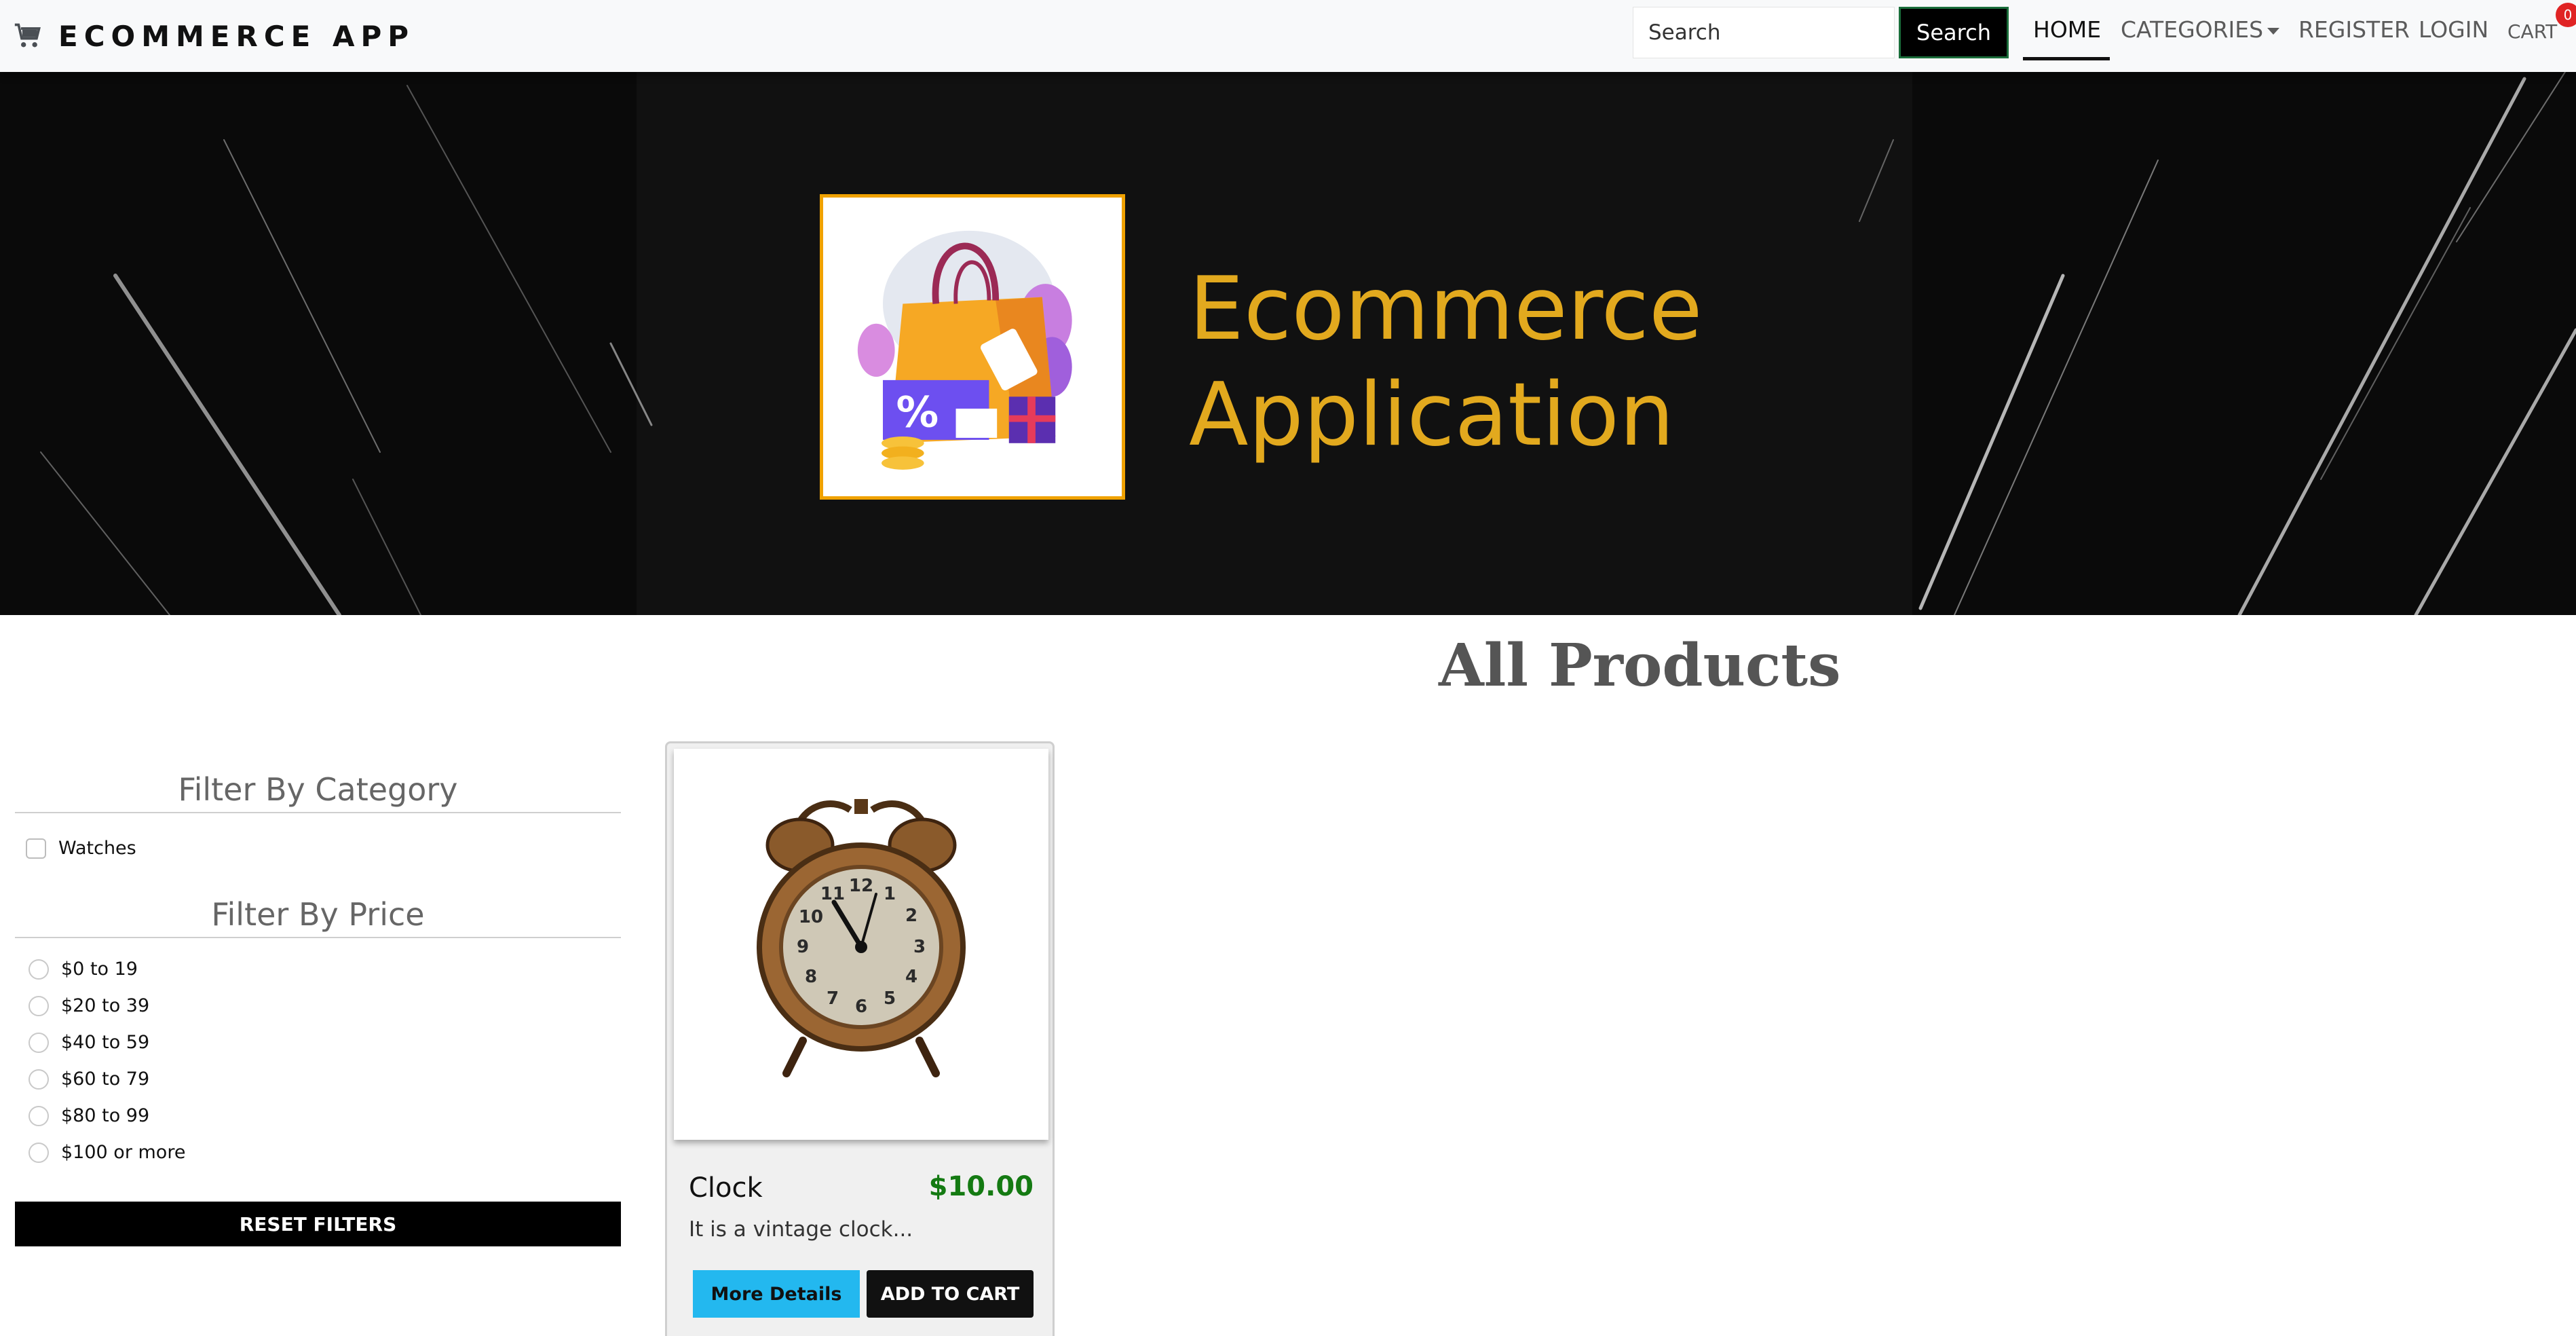 This screenshot has width=2576, height=1336. What do you see at coordinates (2066, 58) in the screenshot?
I see `active-link-underline` at bounding box center [2066, 58].